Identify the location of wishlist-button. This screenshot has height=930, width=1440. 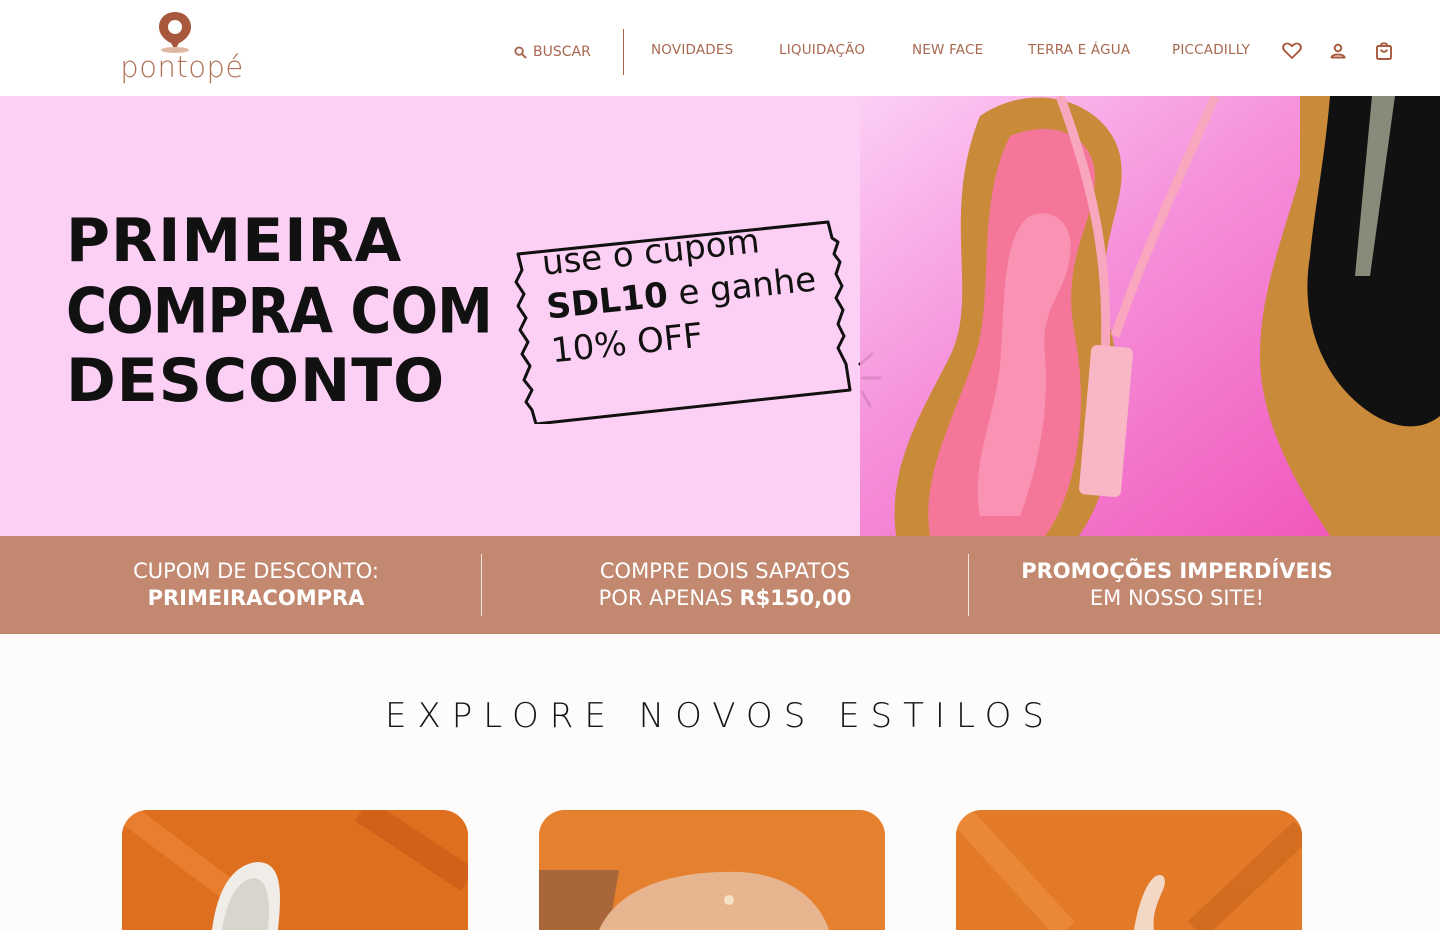
(1292, 51).